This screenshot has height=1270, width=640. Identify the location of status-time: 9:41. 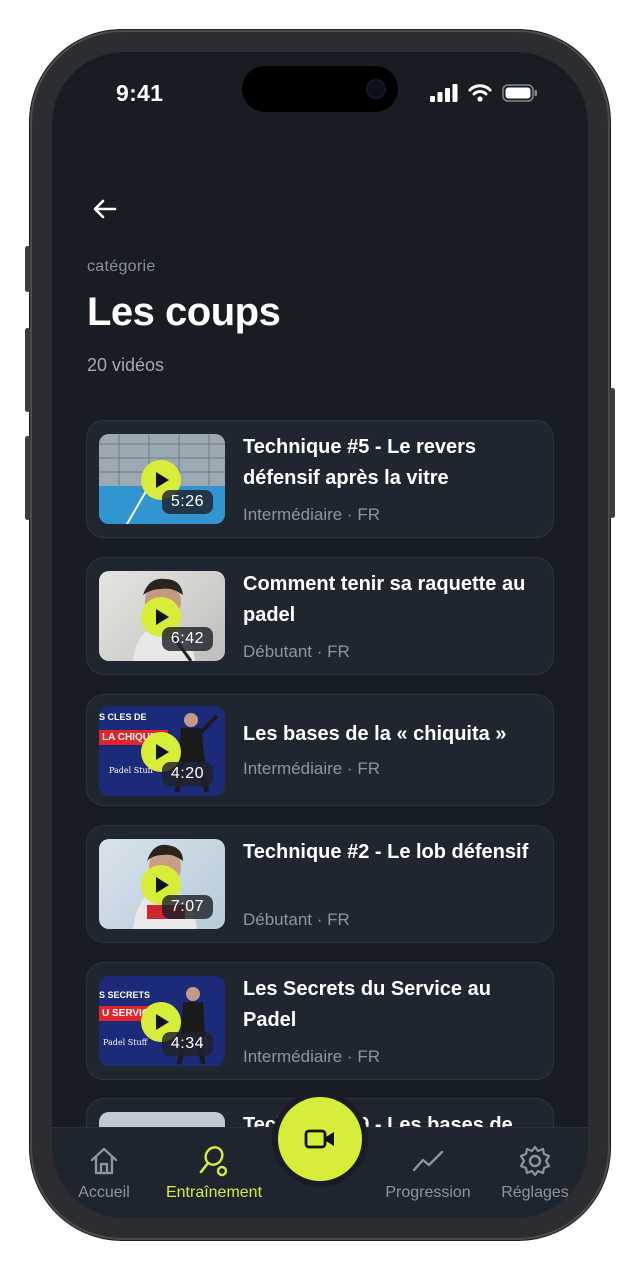
(140, 93).